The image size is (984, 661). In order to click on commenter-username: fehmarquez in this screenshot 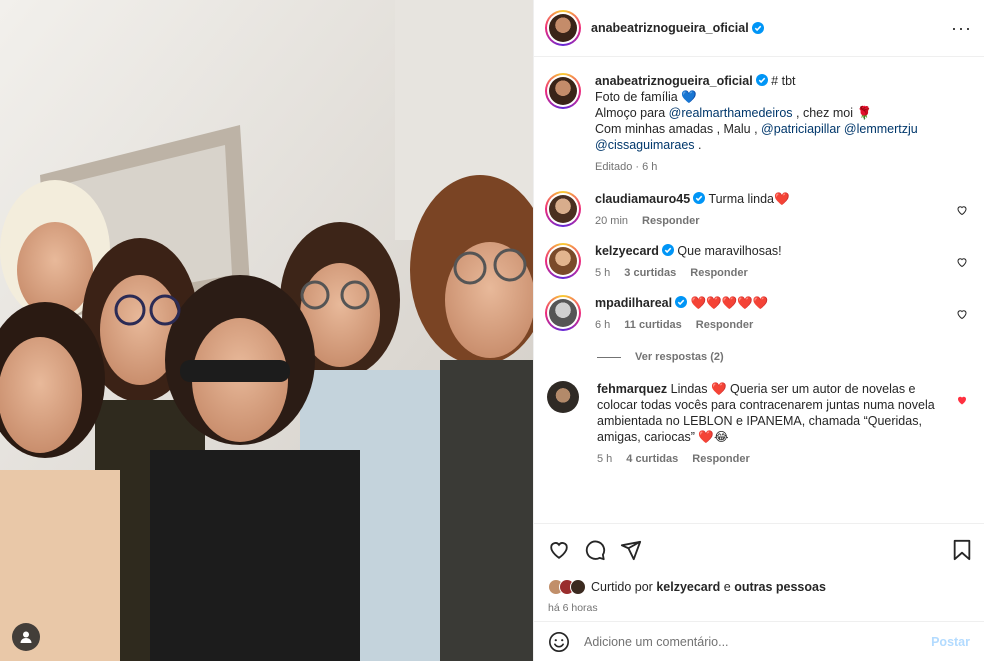, I will do `click(632, 389)`.